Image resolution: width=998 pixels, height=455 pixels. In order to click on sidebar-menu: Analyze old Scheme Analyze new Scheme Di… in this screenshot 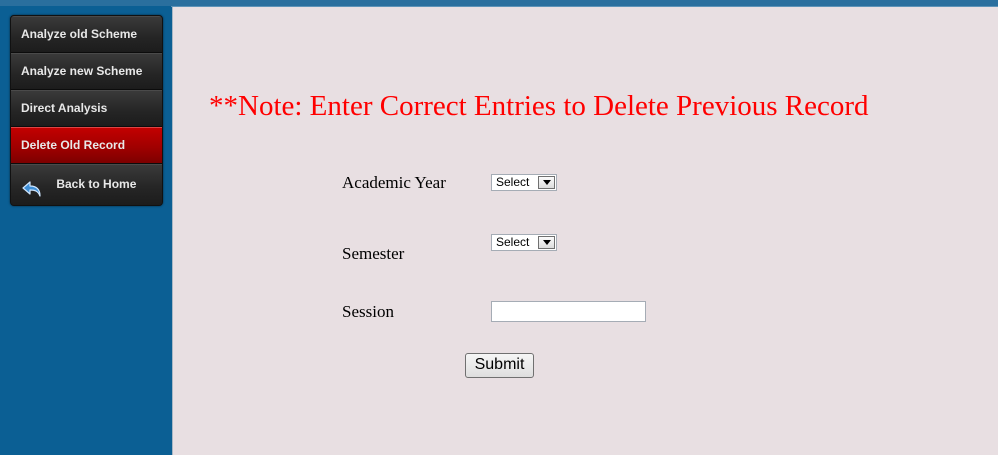, I will do `click(86, 110)`.